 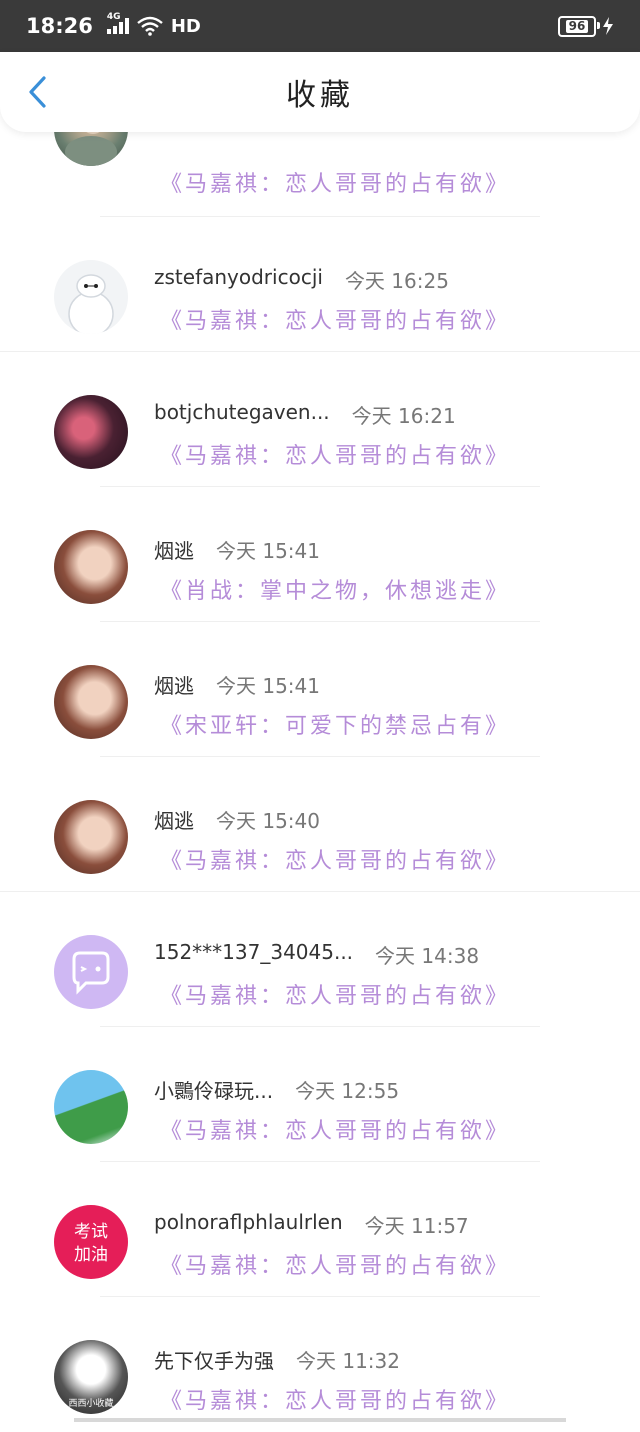 I want to click on item-meta: zstefanyodricocji 今天 16:25, so click(x=301, y=279).